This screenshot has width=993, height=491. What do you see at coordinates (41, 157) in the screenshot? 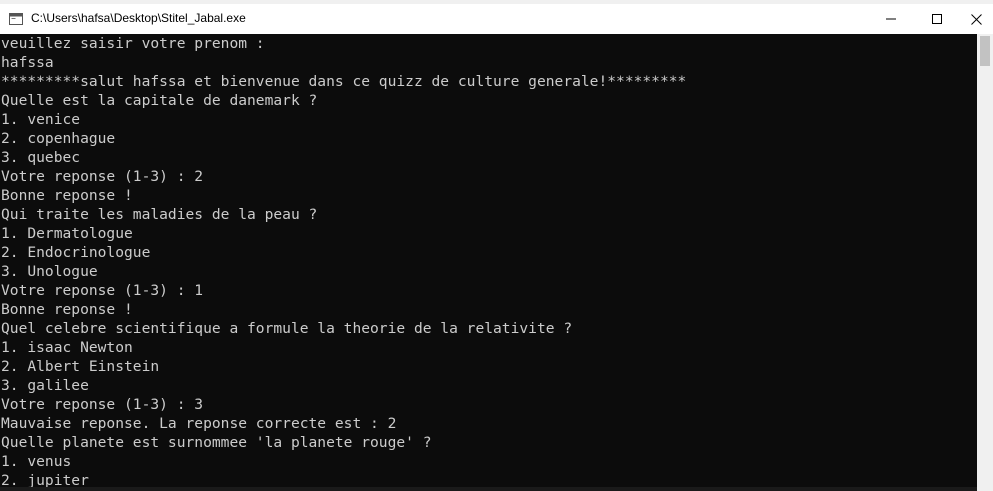
I see `console-line: 3. quebec` at bounding box center [41, 157].